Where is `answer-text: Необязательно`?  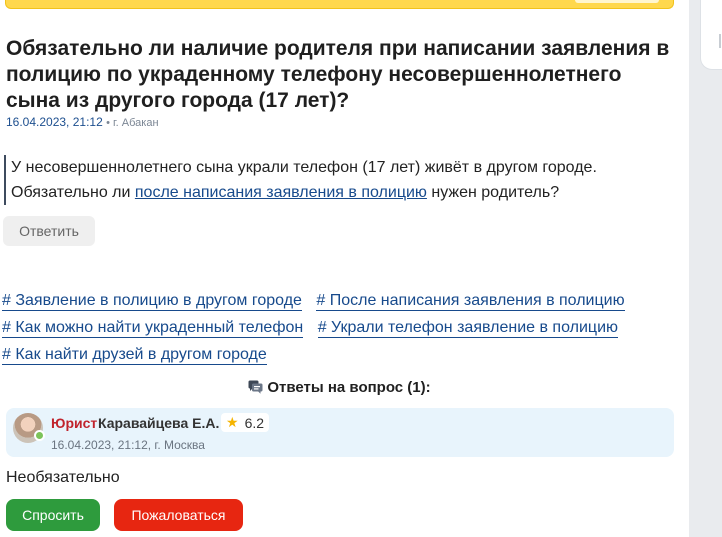
answer-text: Необязательно is located at coordinates (63, 477).